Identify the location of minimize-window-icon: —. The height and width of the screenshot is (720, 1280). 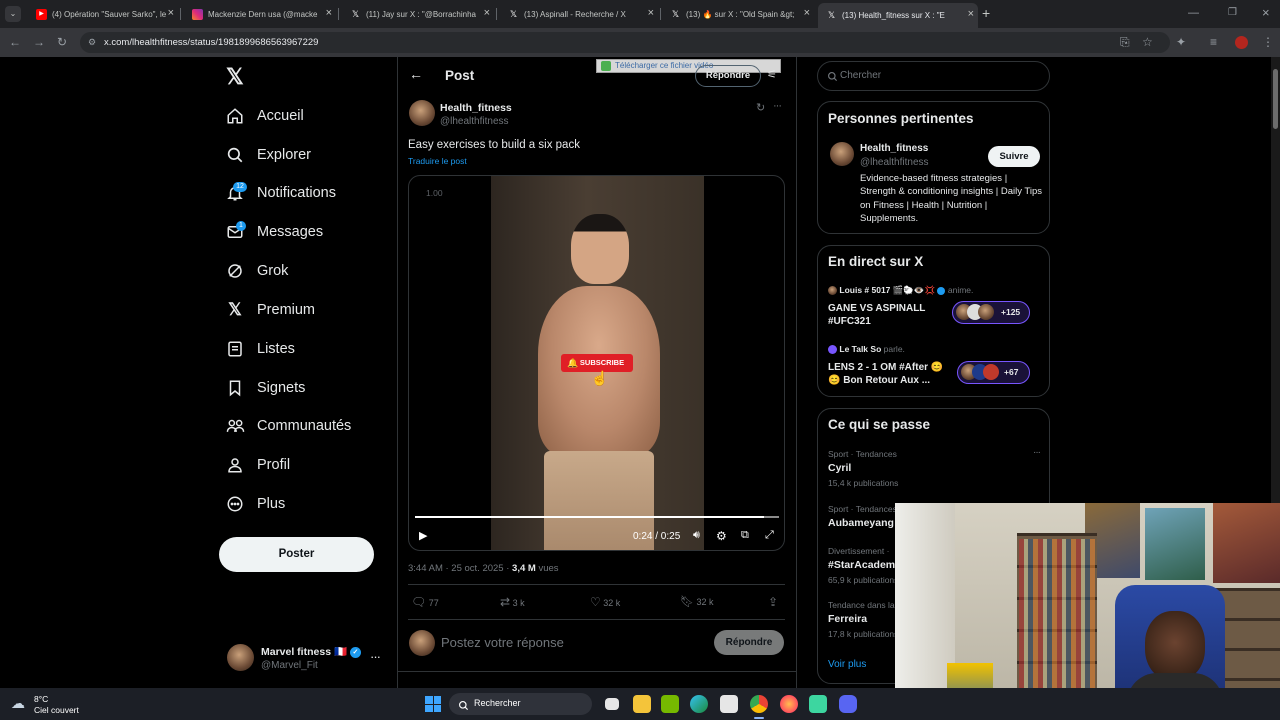
(1193, 13).